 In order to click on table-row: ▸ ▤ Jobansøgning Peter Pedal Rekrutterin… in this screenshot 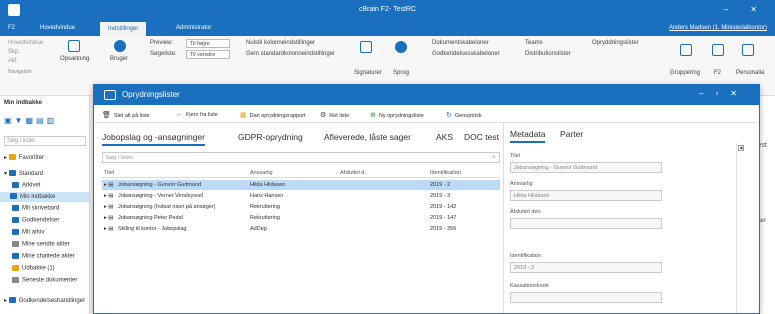, I will do `click(301, 218)`.